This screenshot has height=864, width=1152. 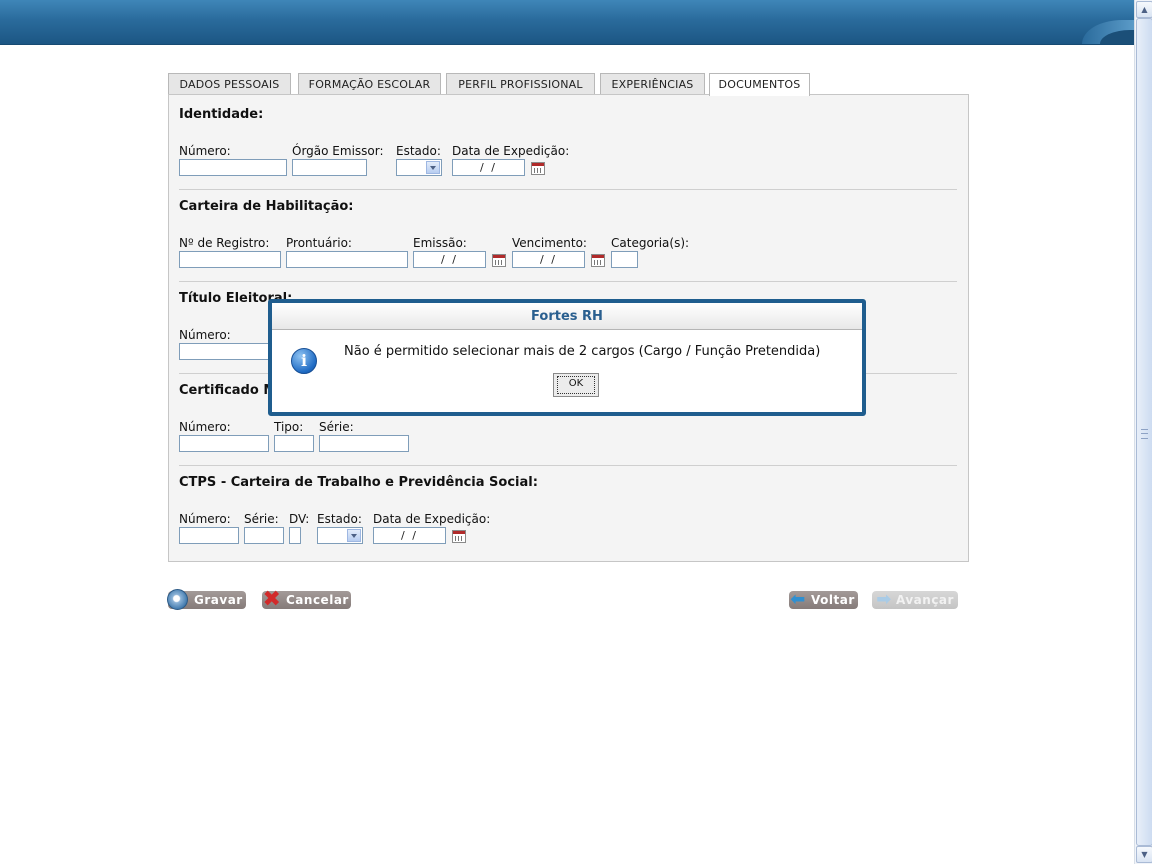 What do you see at coordinates (624, 259) in the screenshot?
I see `habilitacao-categoria-input` at bounding box center [624, 259].